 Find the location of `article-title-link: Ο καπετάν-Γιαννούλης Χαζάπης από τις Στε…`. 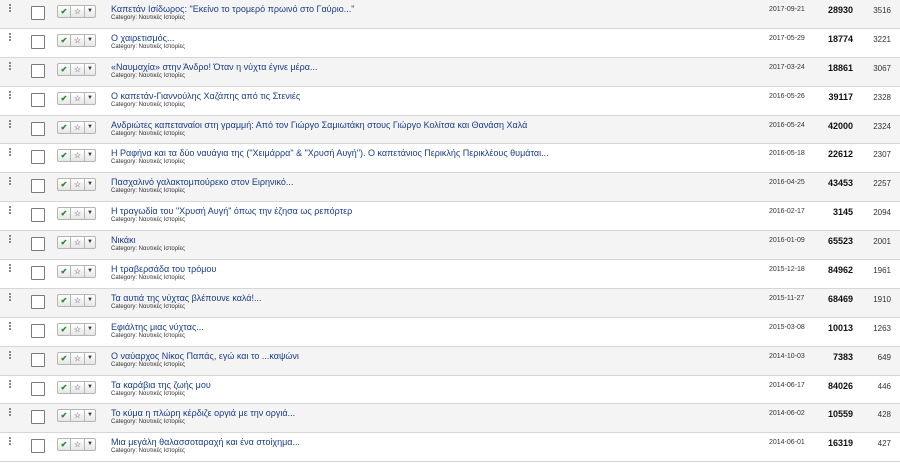

article-title-link: Ο καπετάν-Γιαννούλης Χαζάπης από τις Στε… is located at coordinates (205, 96).